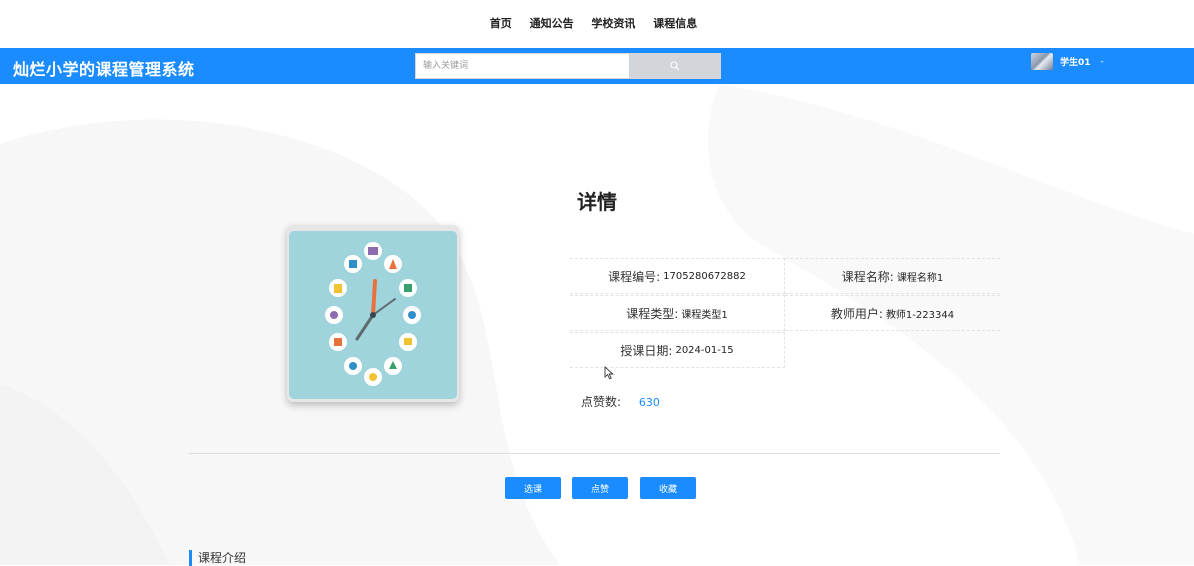  I want to click on field-label: 授课日期:, so click(646, 350).